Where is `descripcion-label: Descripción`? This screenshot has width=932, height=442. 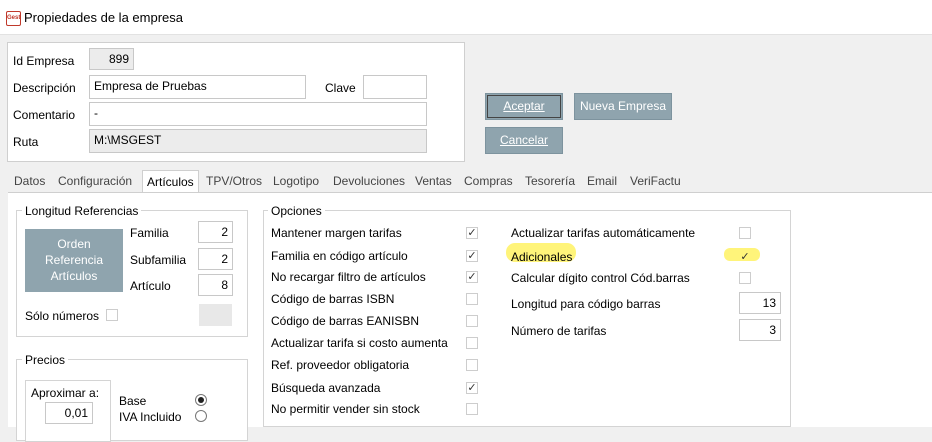 descripcion-label: Descripción is located at coordinates (44, 88).